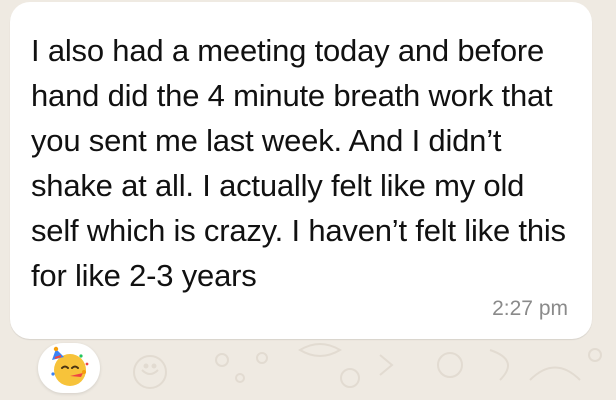 This screenshot has height=400, width=616. I want to click on message-timestamp: 2:27 pm, so click(530, 308).